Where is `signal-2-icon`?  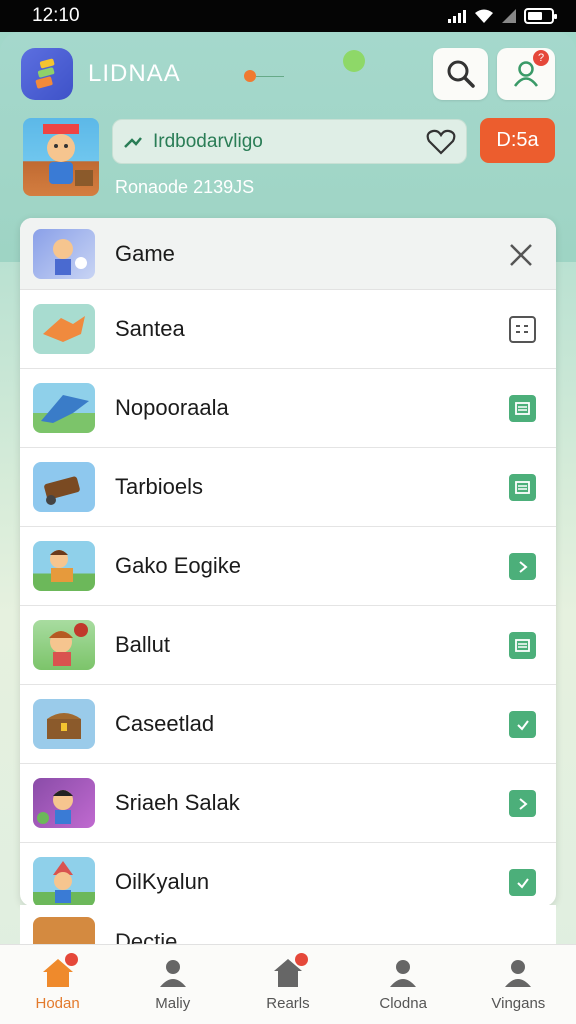
signal-2-icon is located at coordinates (509, 16).